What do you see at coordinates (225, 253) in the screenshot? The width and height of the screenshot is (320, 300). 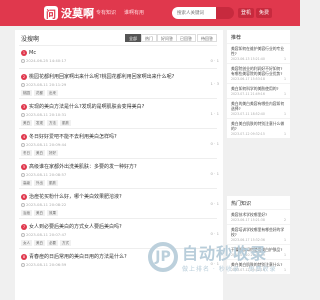 I see `watermark-title: 自动秒收录` at bounding box center [225, 253].